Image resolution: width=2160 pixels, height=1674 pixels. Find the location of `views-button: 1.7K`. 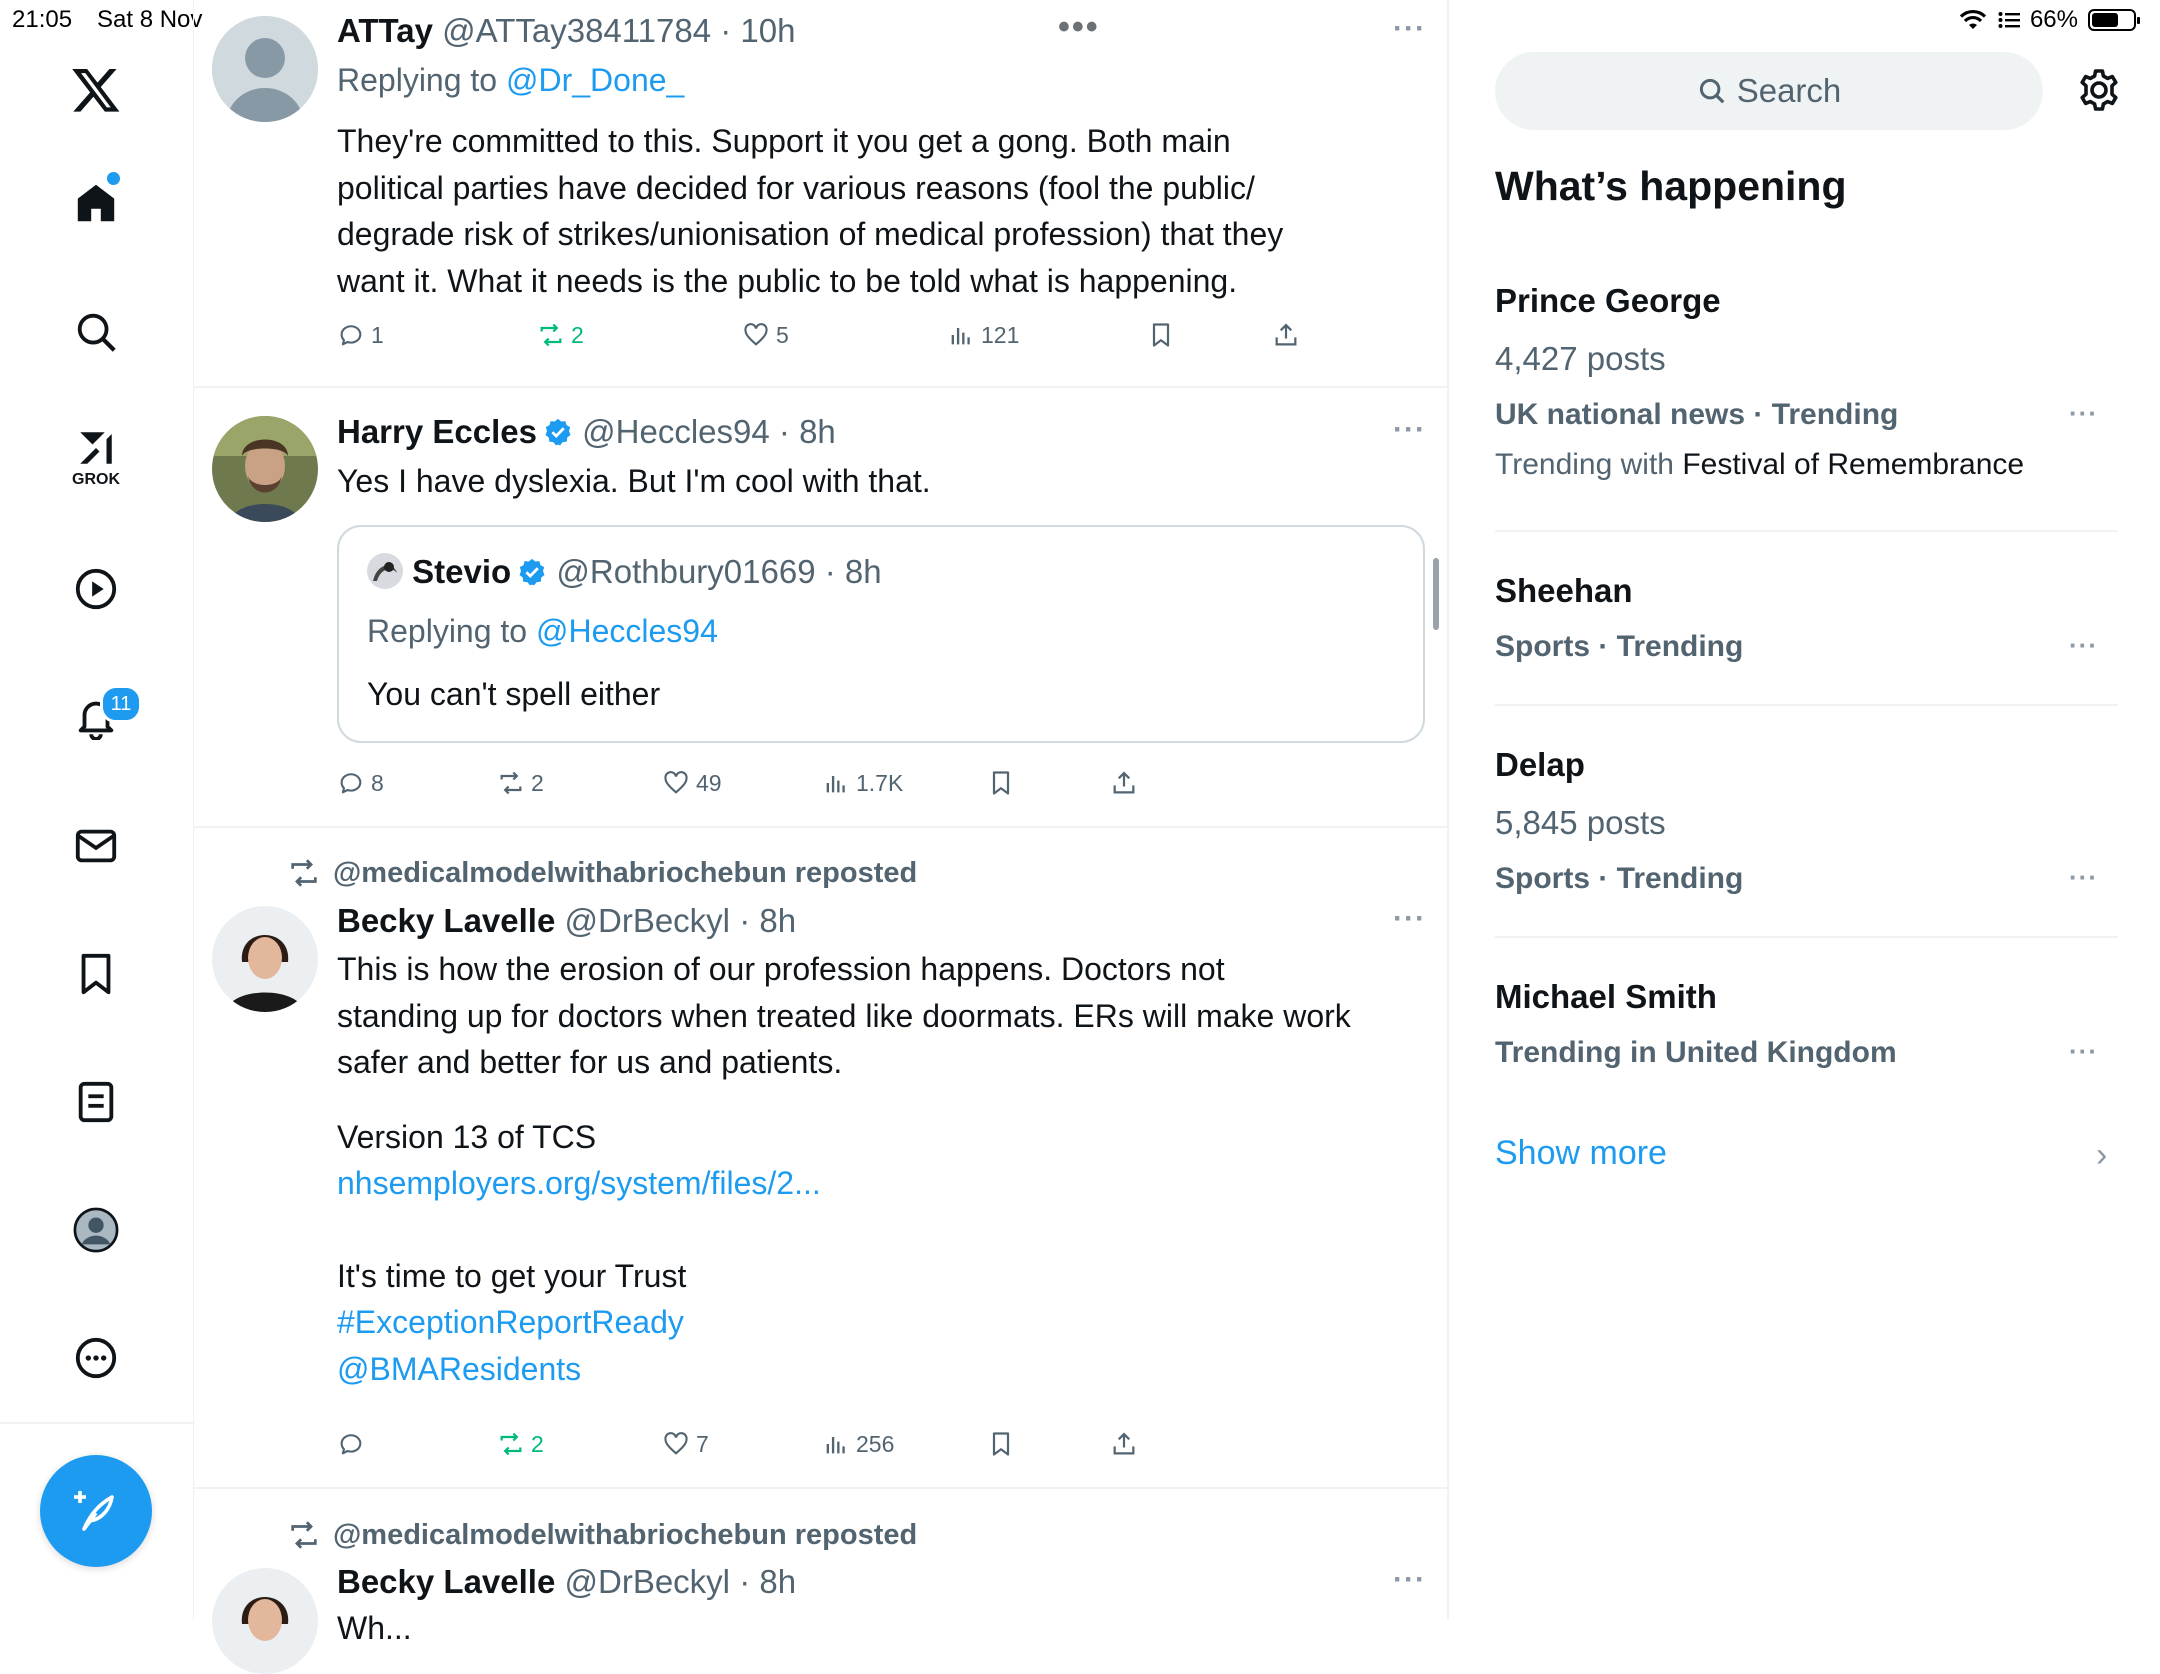

views-button: 1.7K is located at coordinates (862, 783).